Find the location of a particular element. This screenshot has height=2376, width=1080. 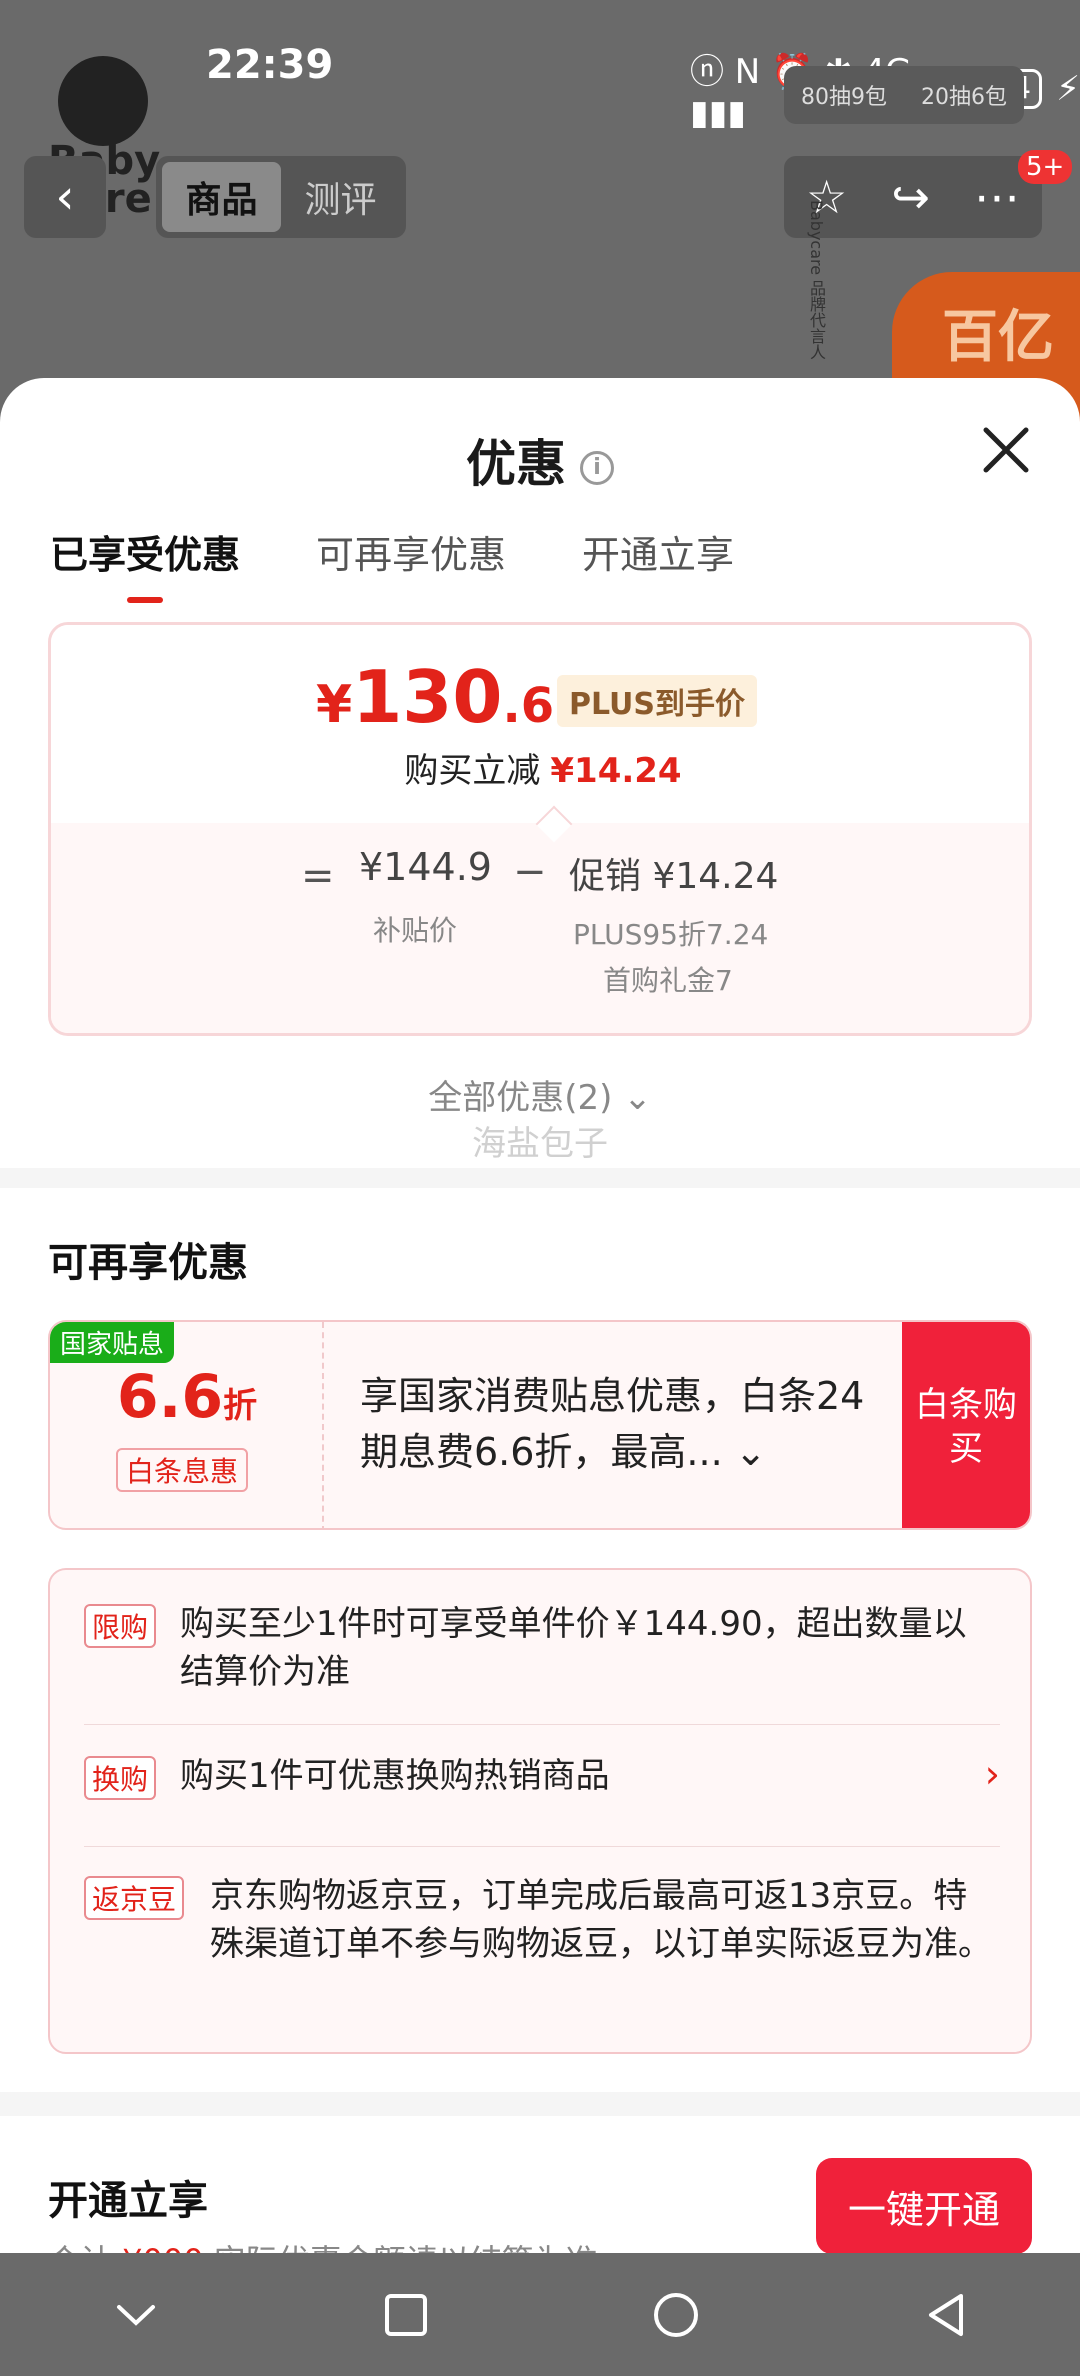

tab-goods: 商品 is located at coordinates (221, 197).